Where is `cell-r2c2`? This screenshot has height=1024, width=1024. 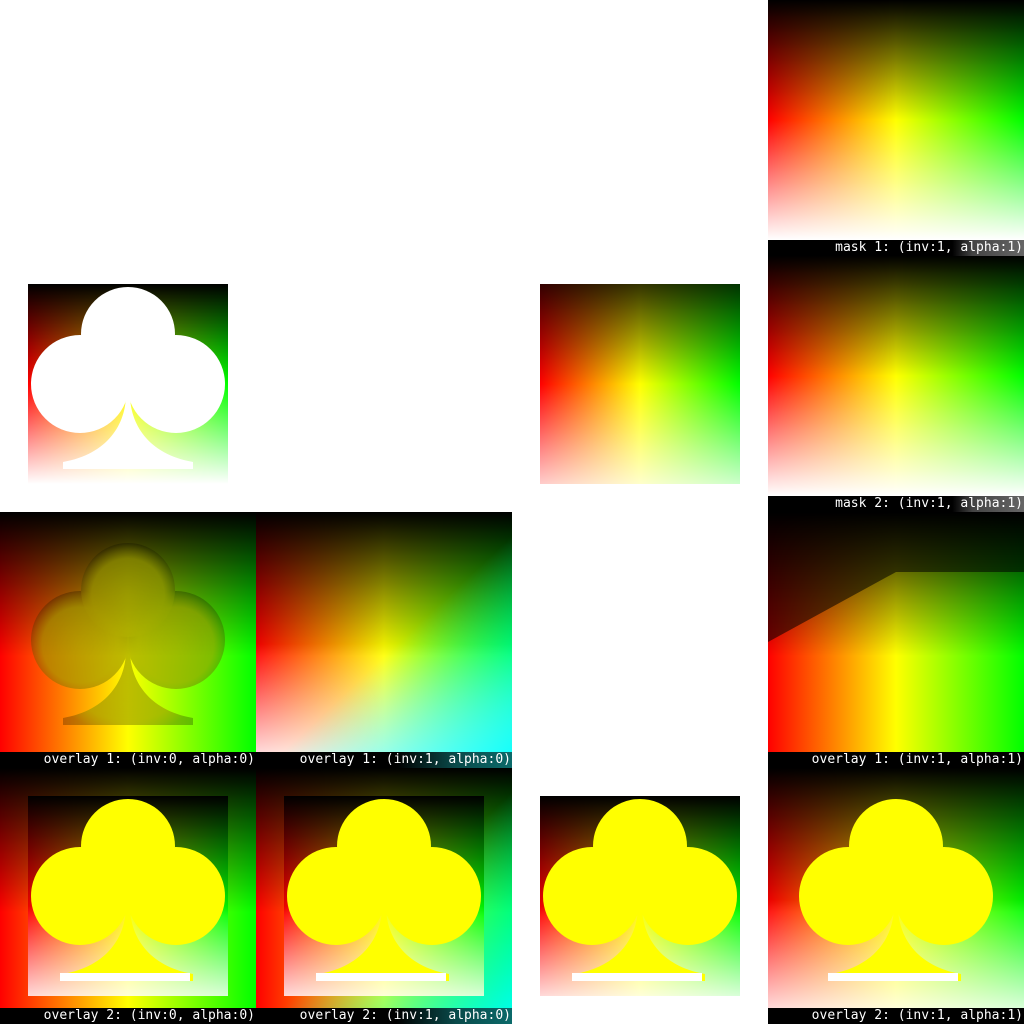
cell-r2c2 is located at coordinates (384, 384).